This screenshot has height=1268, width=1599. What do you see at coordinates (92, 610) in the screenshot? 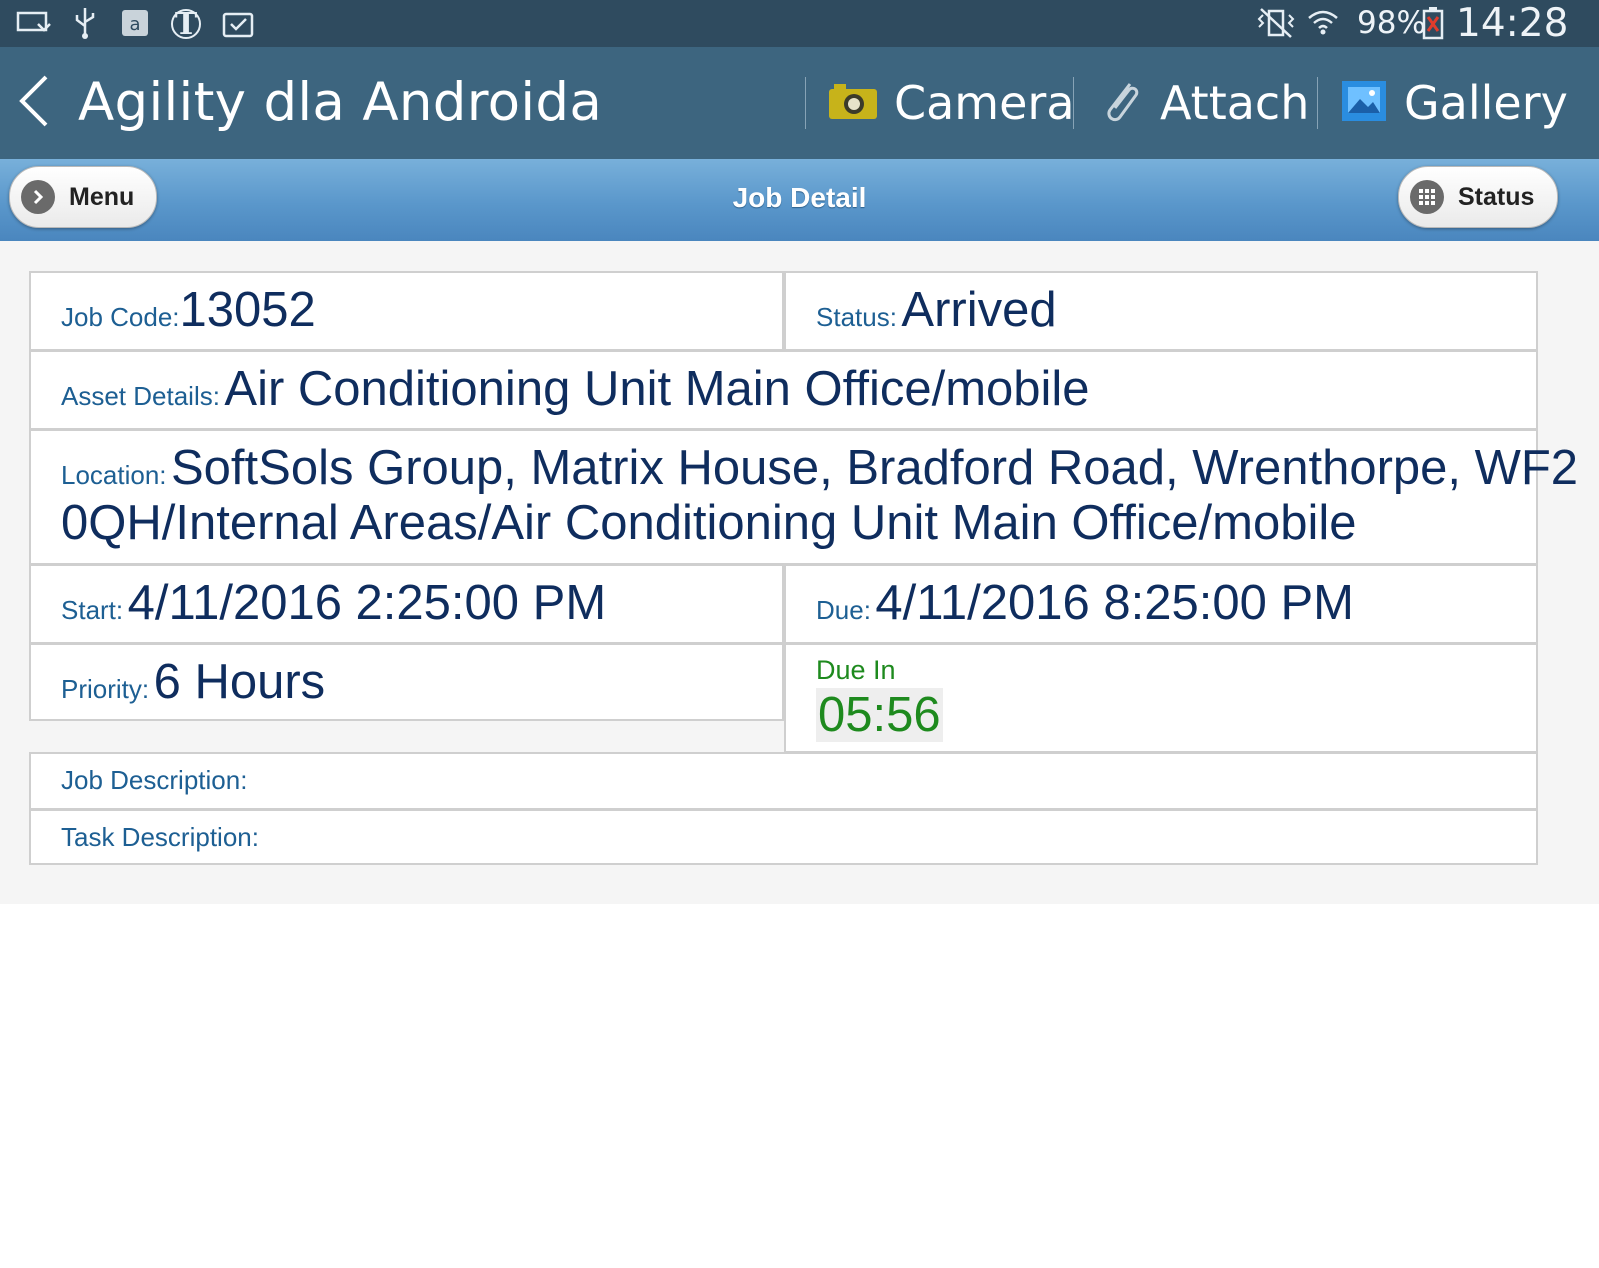
I see `start-label: Start:` at bounding box center [92, 610].